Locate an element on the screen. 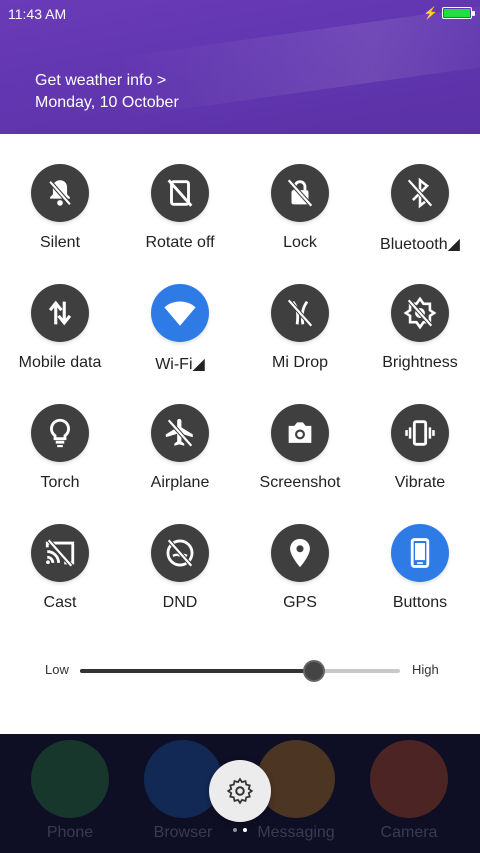 This screenshot has width=480, height=853. brightness-slider-thumb is located at coordinates (313, 671).